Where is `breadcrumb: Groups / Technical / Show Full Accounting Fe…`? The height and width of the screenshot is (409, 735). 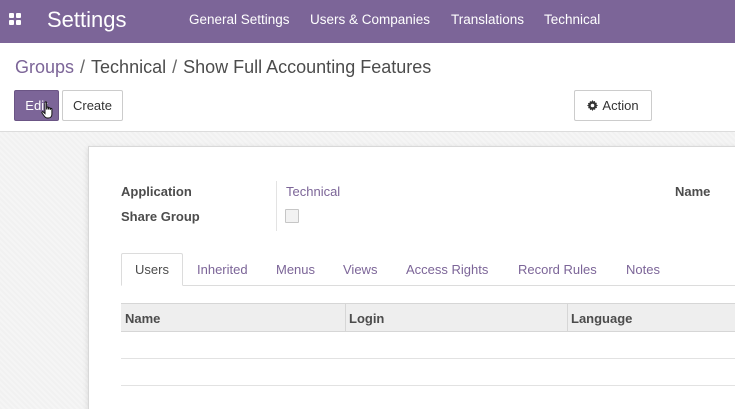 breadcrumb: Groups / Technical / Show Full Accounting Fe… is located at coordinates (223, 67).